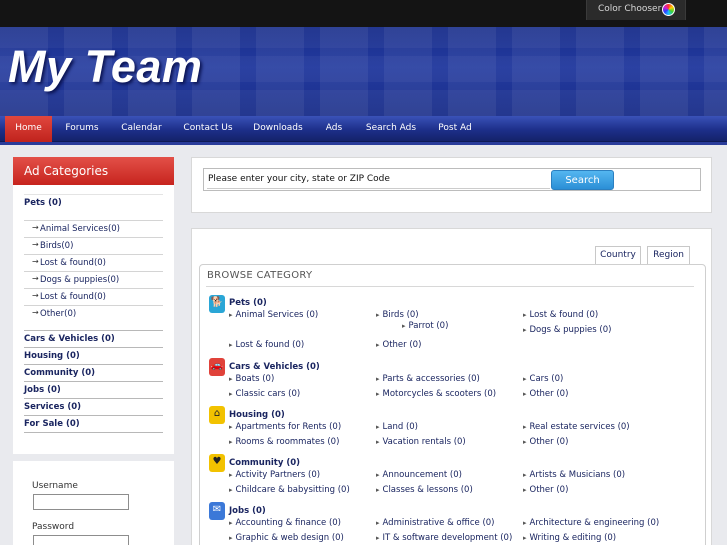  I want to click on cat-link: ▸ Birds (0), so click(397, 315).